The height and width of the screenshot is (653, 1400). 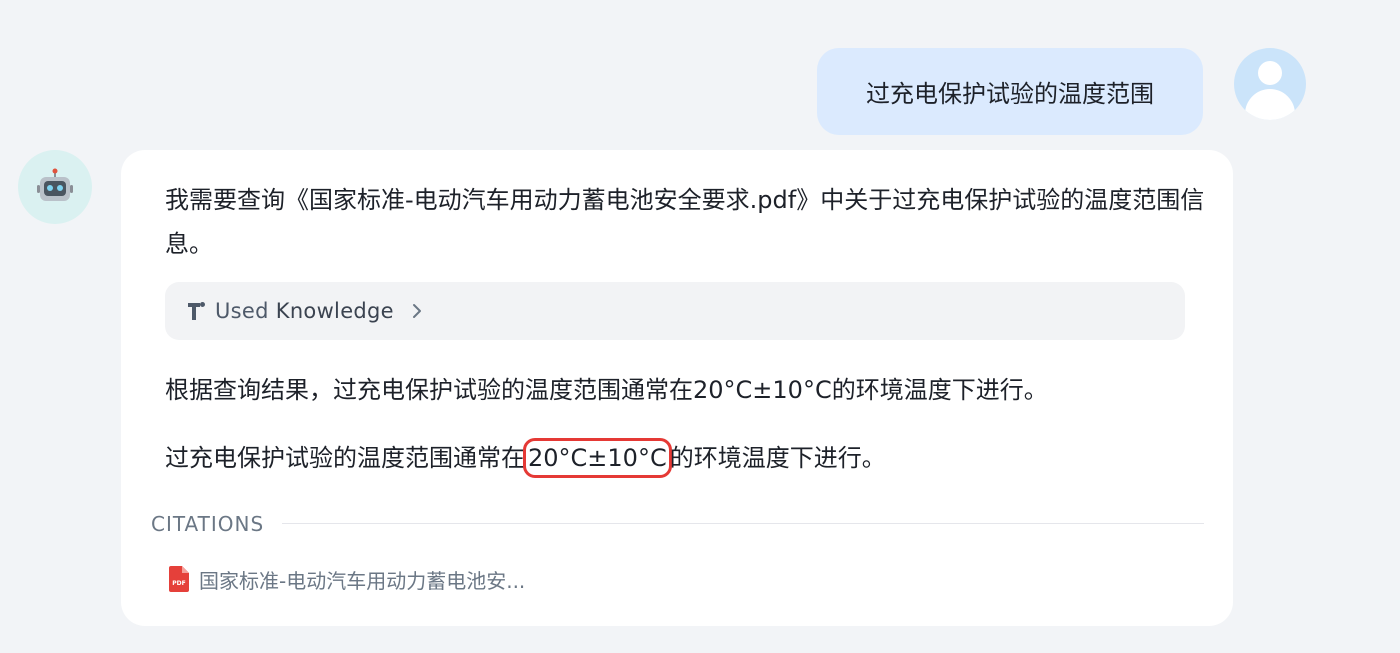 What do you see at coordinates (304, 311) in the screenshot?
I see `used-knowledge-label: Used Knowledge` at bounding box center [304, 311].